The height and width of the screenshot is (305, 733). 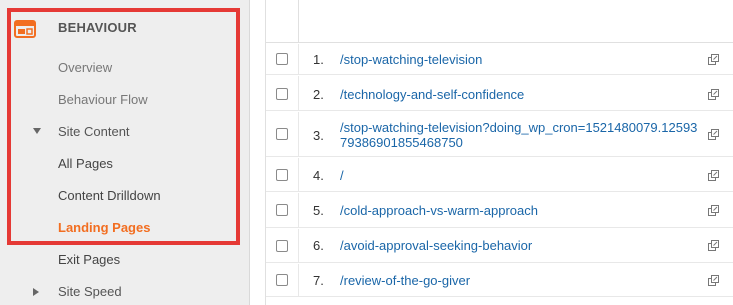 What do you see at coordinates (318, 59) in the screenshot?
I see `row-number: 1.` at bounding box center [318, 59].